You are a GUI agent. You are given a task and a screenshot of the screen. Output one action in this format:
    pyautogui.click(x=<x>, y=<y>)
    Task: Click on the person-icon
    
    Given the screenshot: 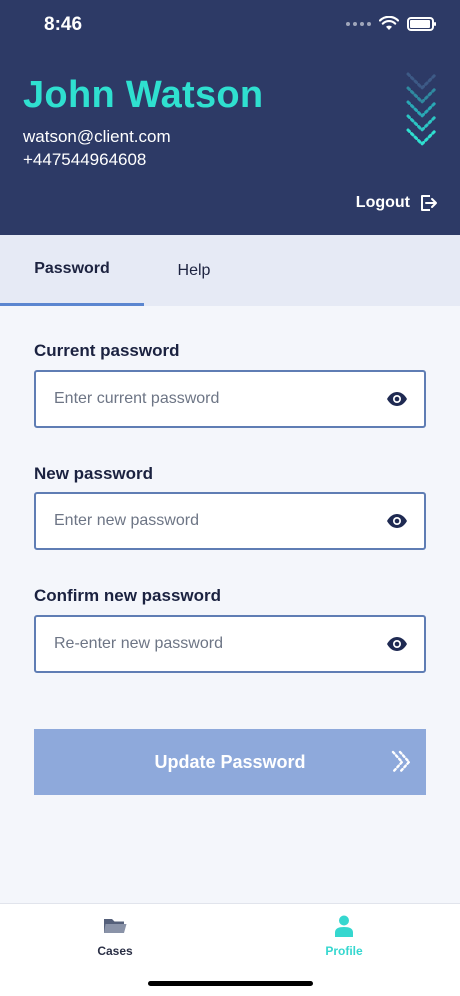 What is the action you would take?
    pyautogui.click(x=344, y=926)
    